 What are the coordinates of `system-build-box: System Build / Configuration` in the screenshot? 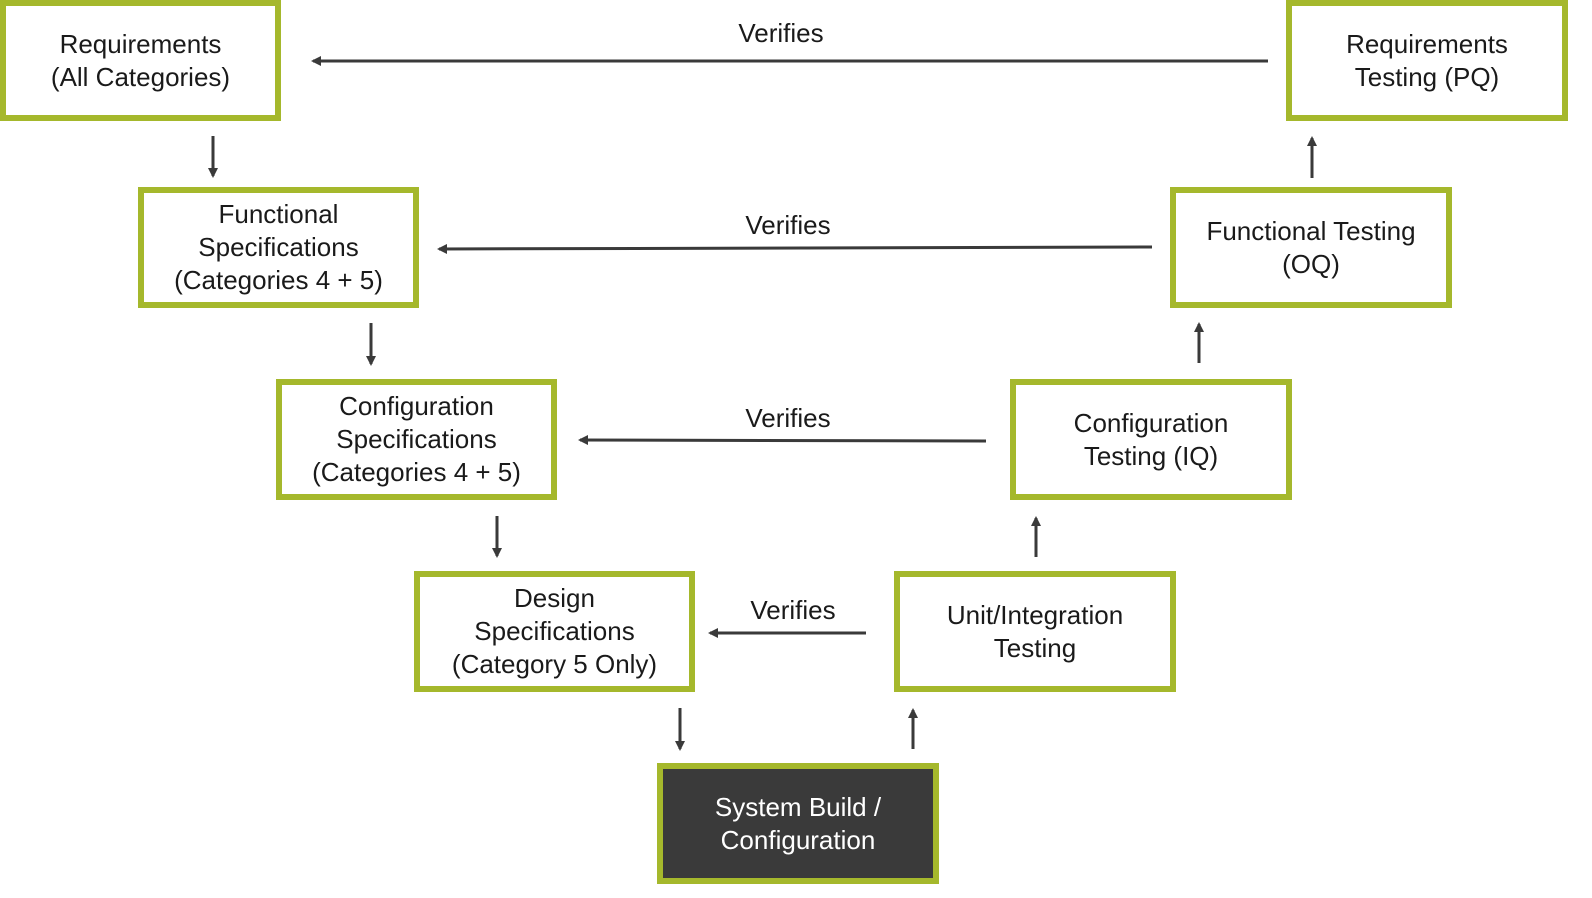 It's located at (798, 823).